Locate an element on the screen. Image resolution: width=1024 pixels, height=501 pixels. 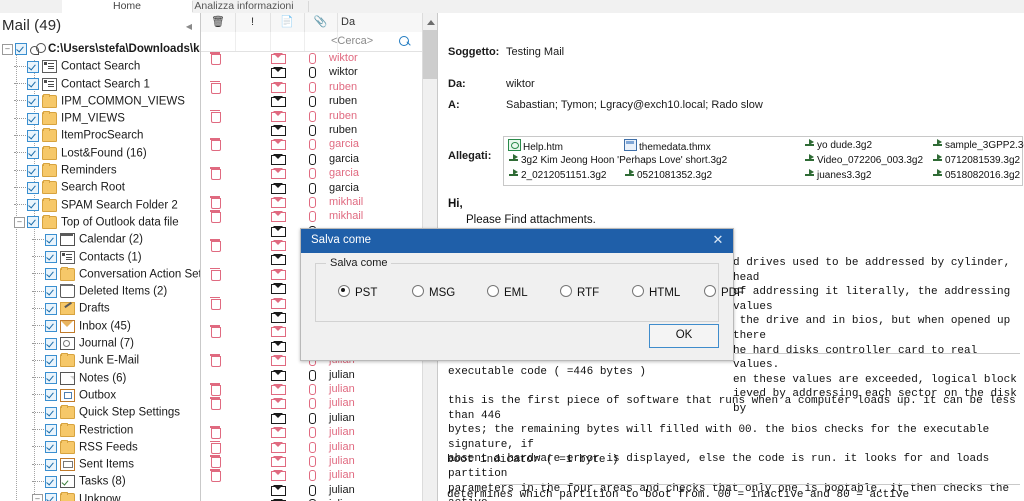
tree-item: Drafts is located at coordinates (100, 310).